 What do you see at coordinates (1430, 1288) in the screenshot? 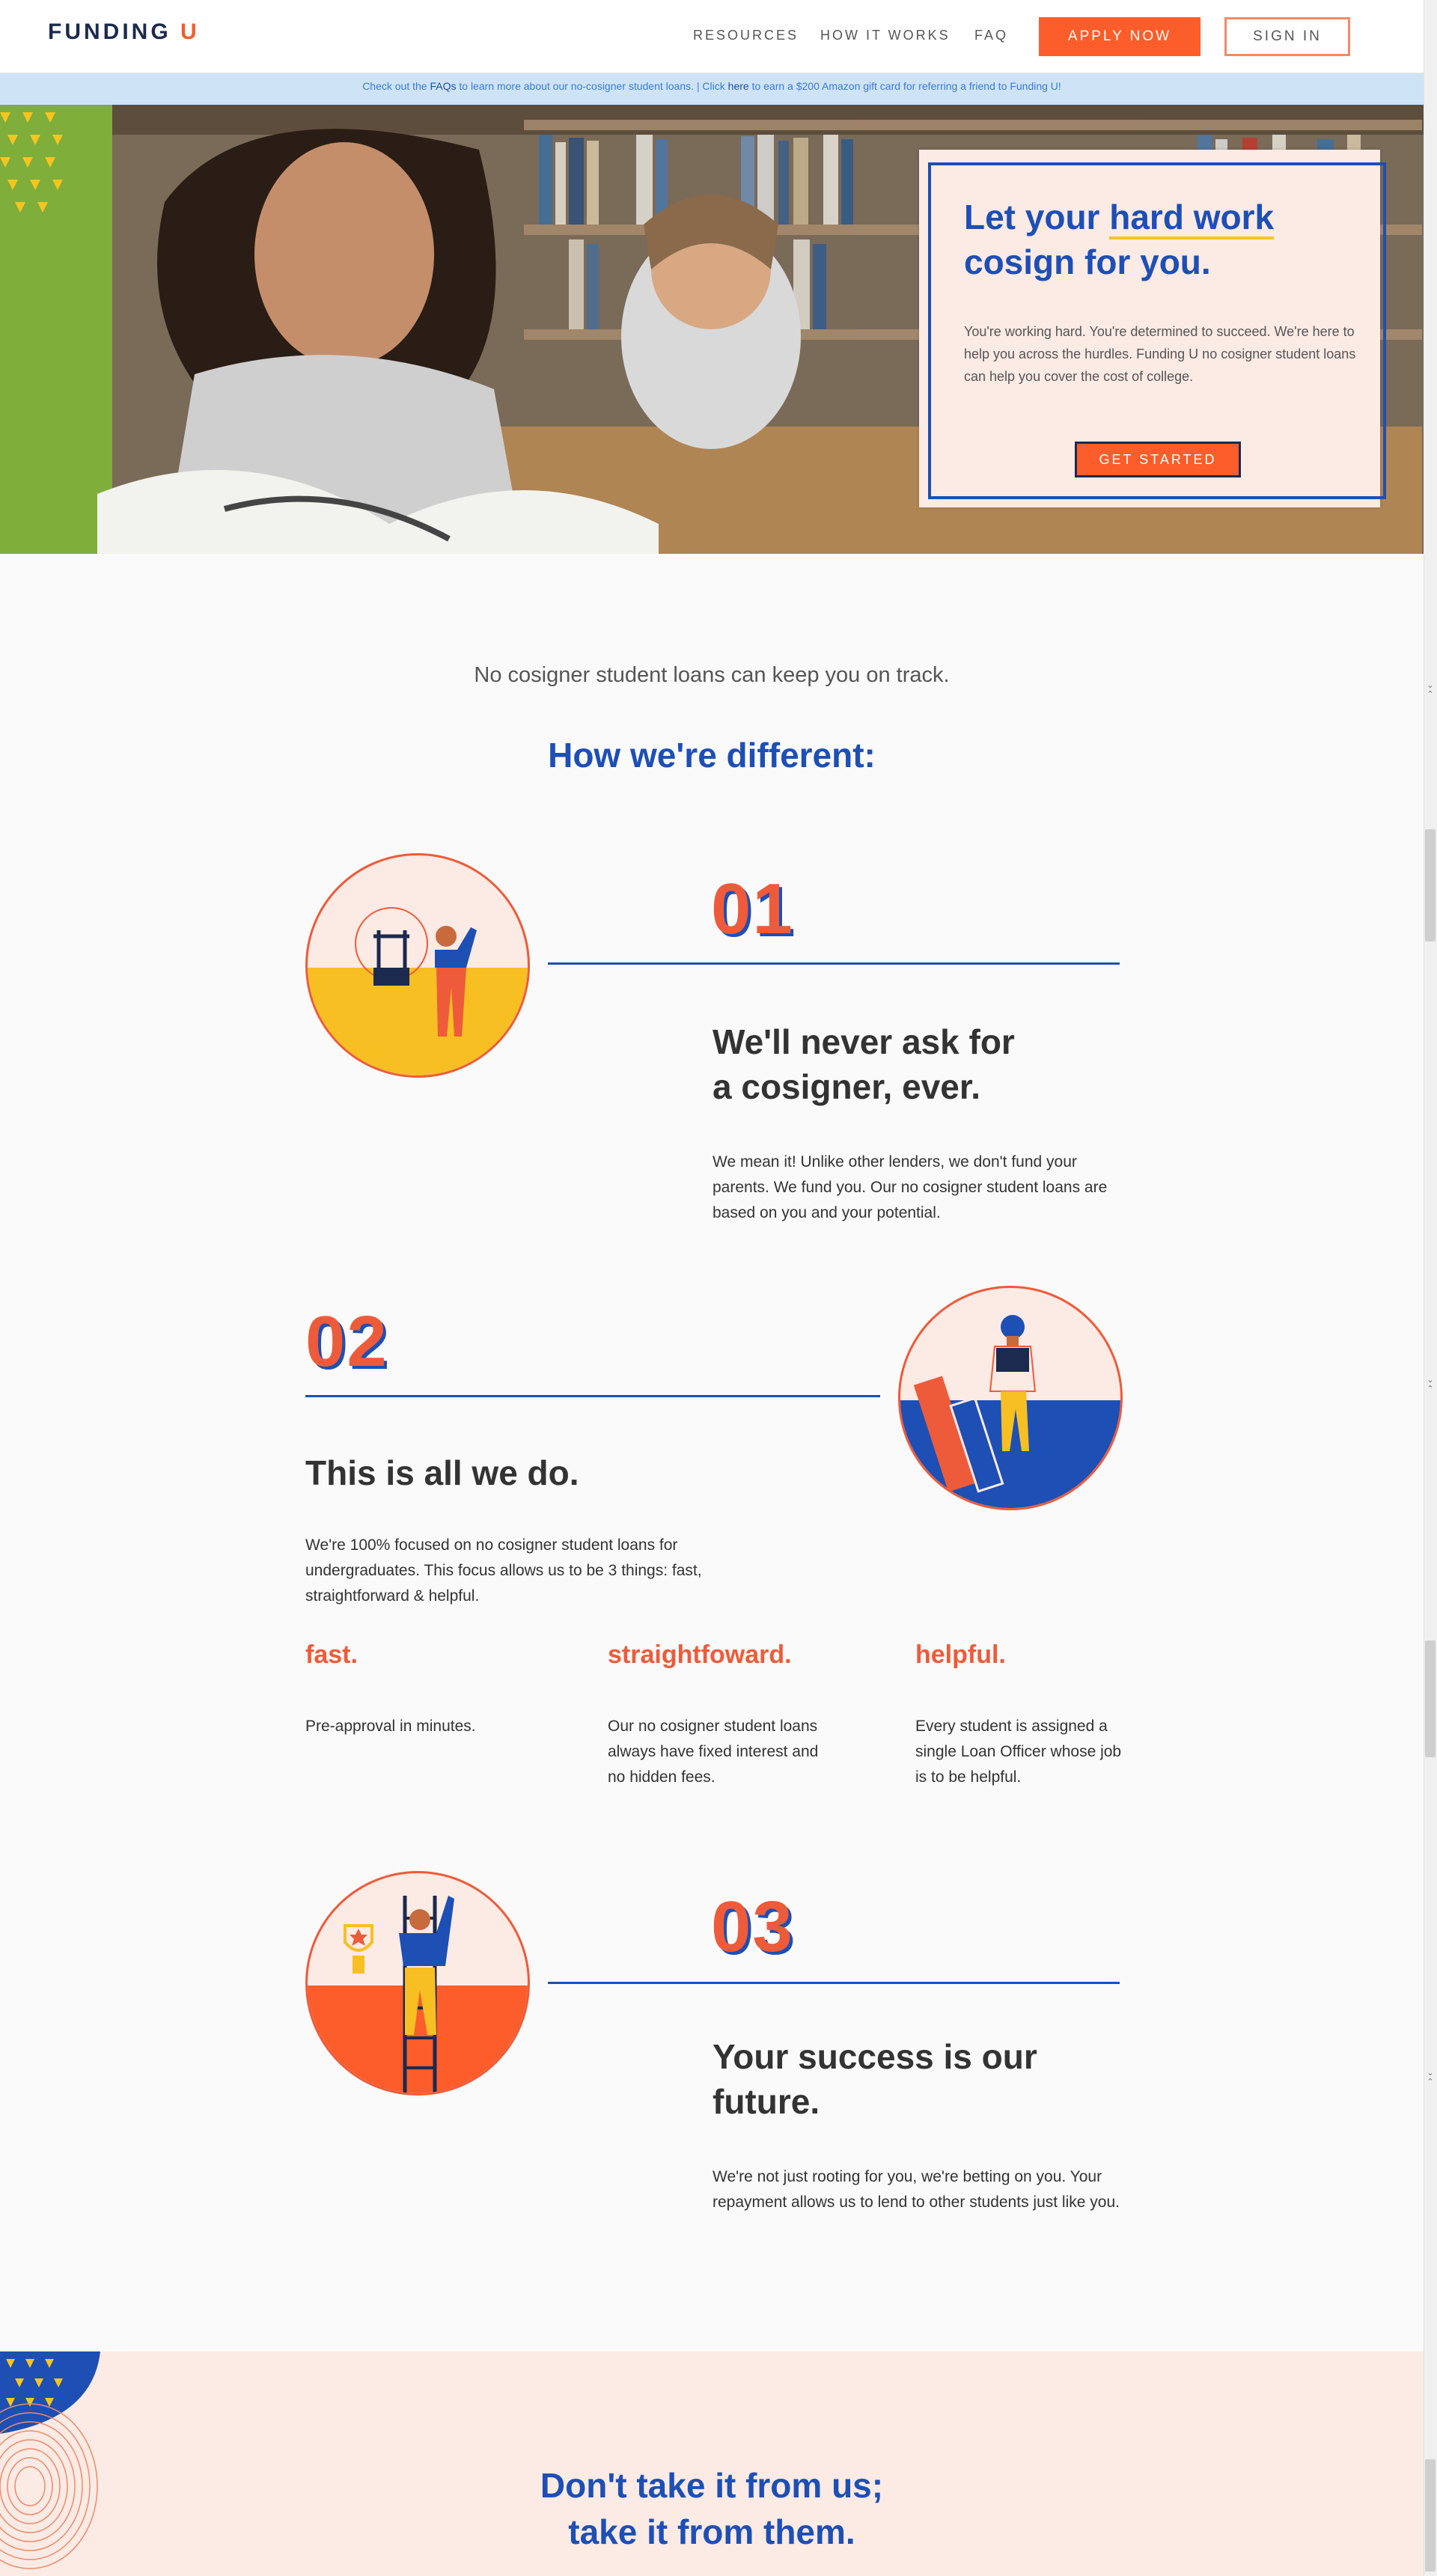
I see `scrollbar-track` at bounding box center [1430, 1288].